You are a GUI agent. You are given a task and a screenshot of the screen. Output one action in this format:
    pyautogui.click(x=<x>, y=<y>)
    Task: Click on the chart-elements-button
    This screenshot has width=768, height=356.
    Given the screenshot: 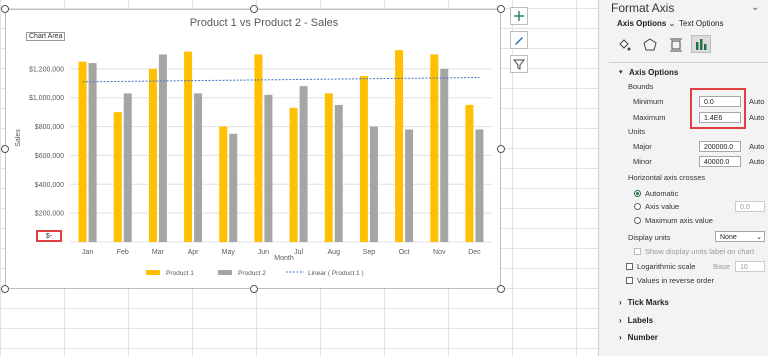 What is the action you would take?
    pyautogui.click(x=519, y=16)
    